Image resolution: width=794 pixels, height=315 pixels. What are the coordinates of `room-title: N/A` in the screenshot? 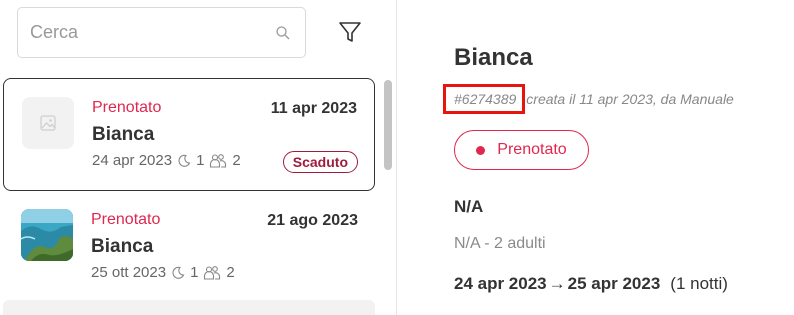 It's located at (469, 206).